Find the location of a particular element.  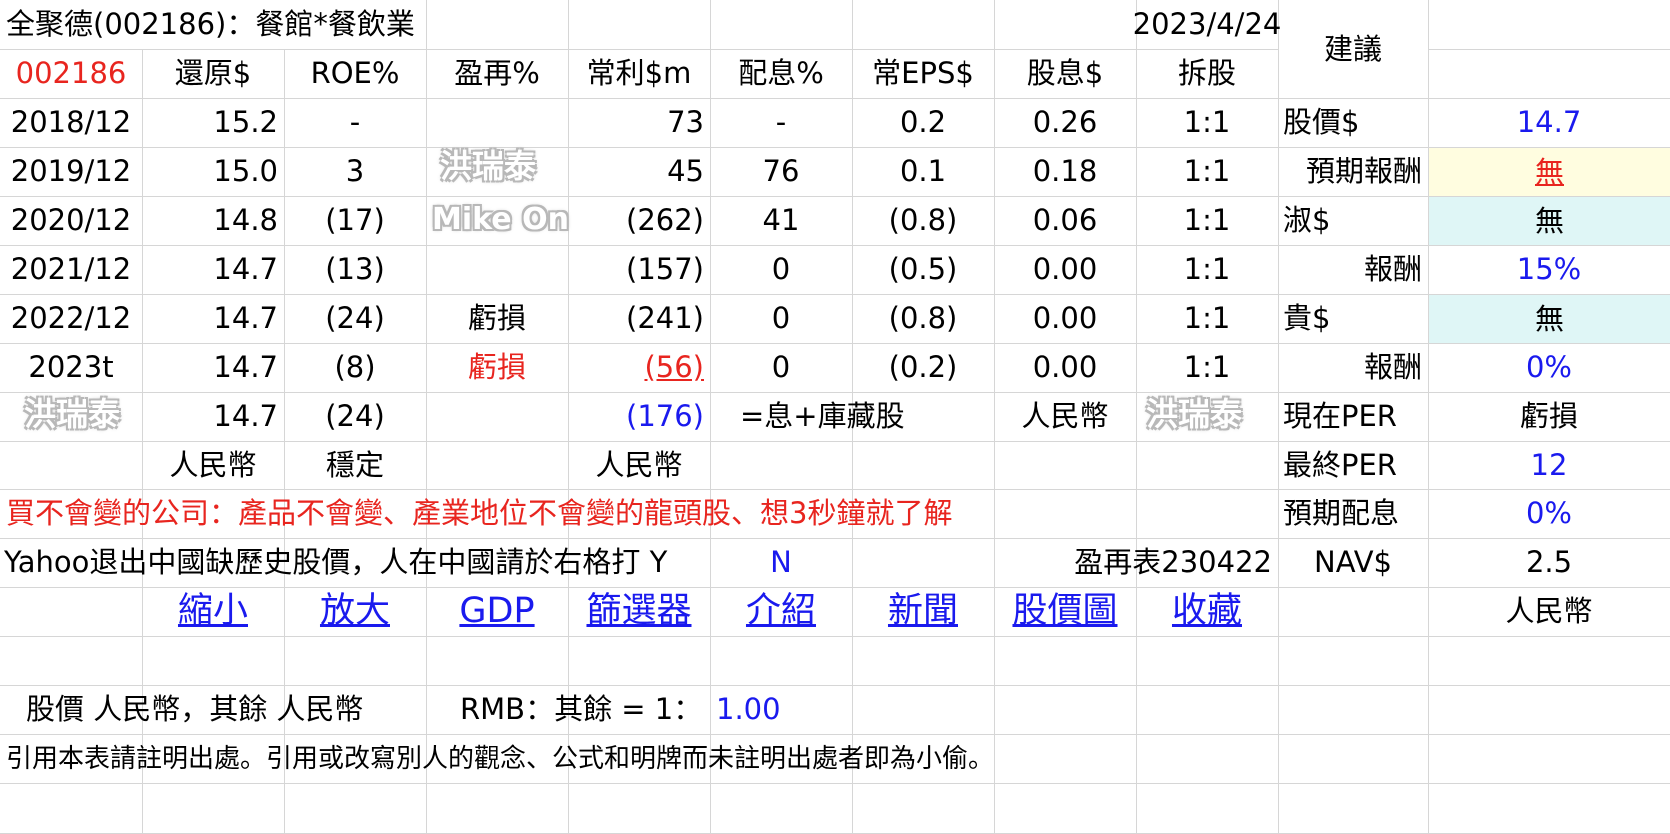

intro-link-text: 介紹 is located at coordinates (781, 611).